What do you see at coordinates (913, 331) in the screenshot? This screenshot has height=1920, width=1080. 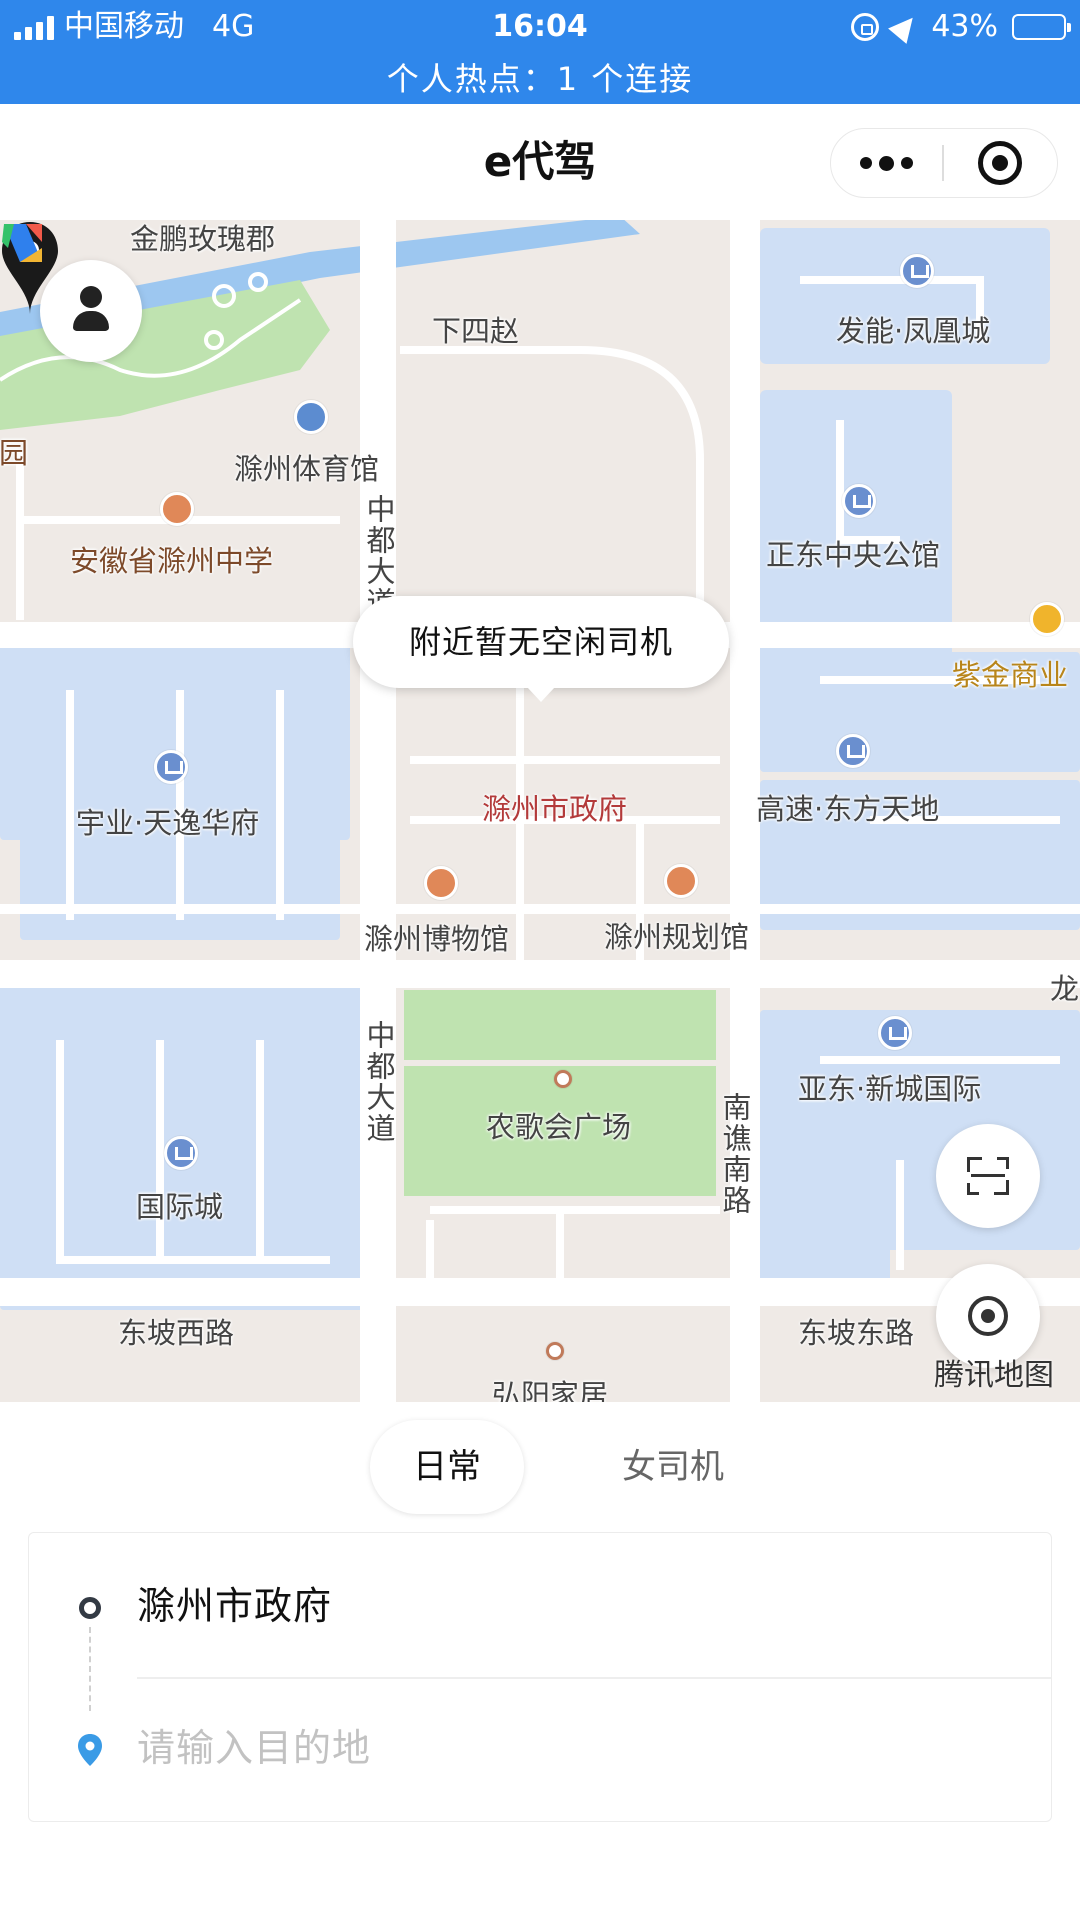 I see `map-label-faneng: 发能·凤凰城` at bounding box center [913, 331].